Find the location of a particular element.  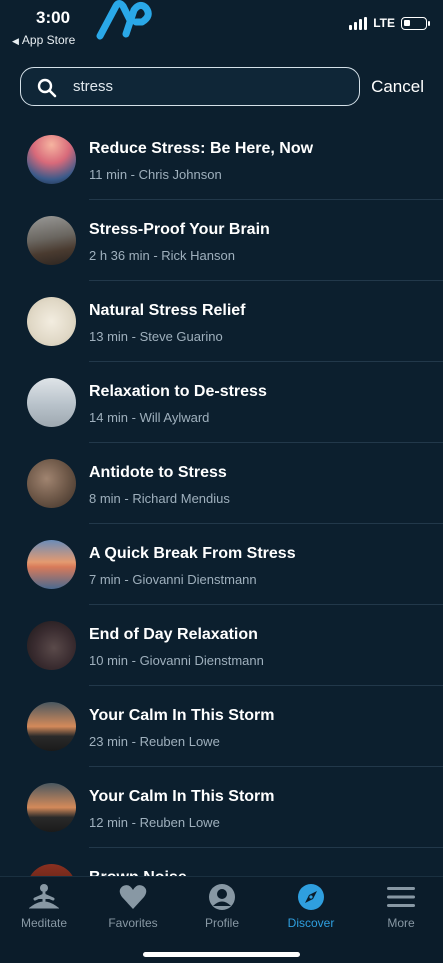

meditate-icon is located at coordinates (44, 896).